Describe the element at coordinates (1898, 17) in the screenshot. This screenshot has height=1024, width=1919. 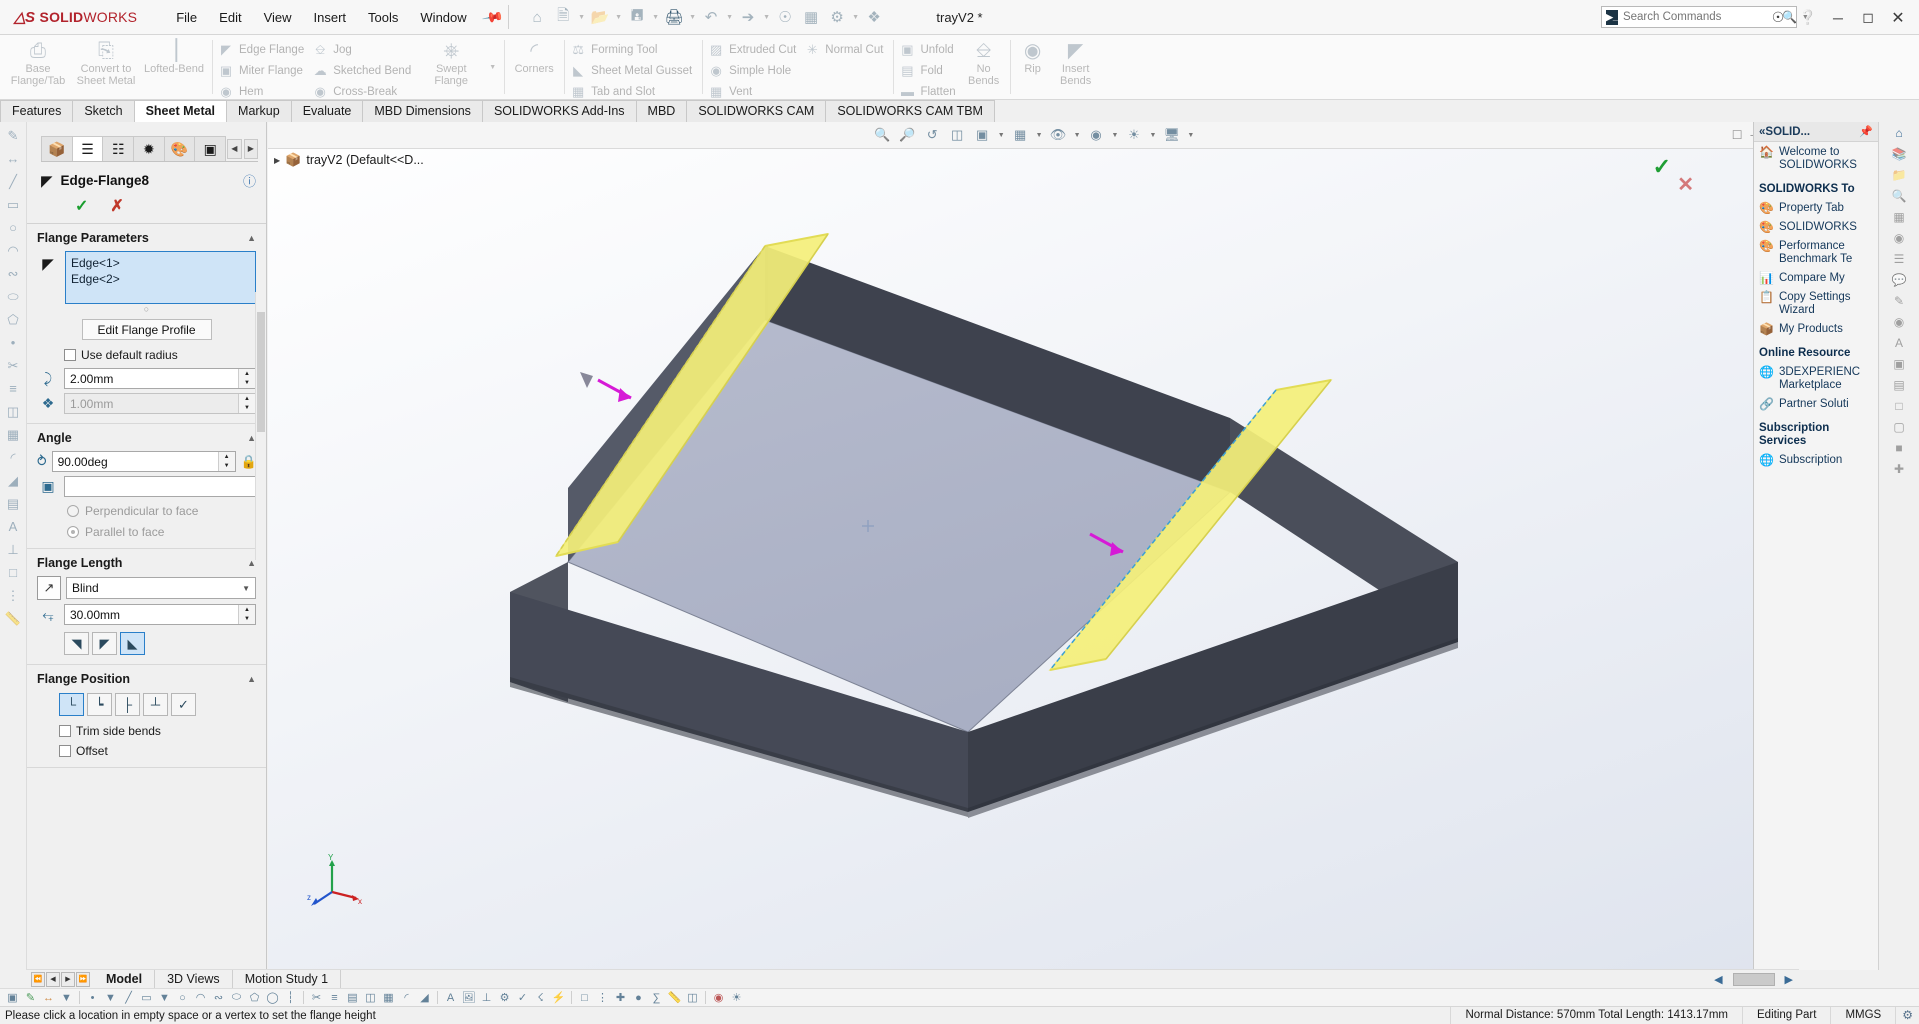
I see `close-icon: ✕` at that location.